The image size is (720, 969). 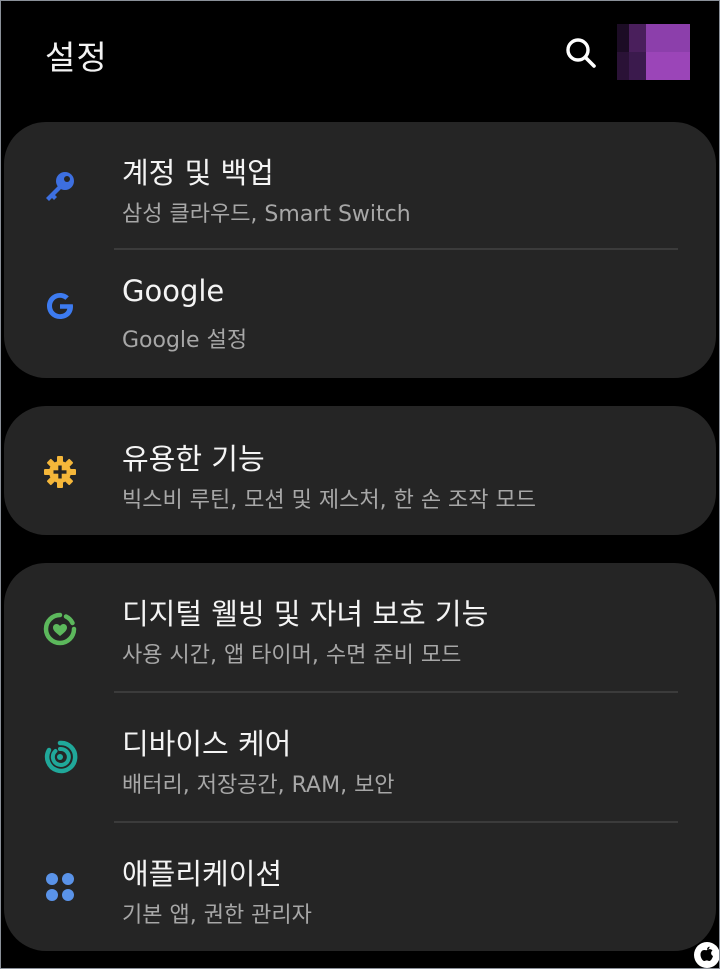 I want to click on item-subtitle: 사용 시간, 앱 타이머, 수면 준비 모드, so click(x=292, y=655).